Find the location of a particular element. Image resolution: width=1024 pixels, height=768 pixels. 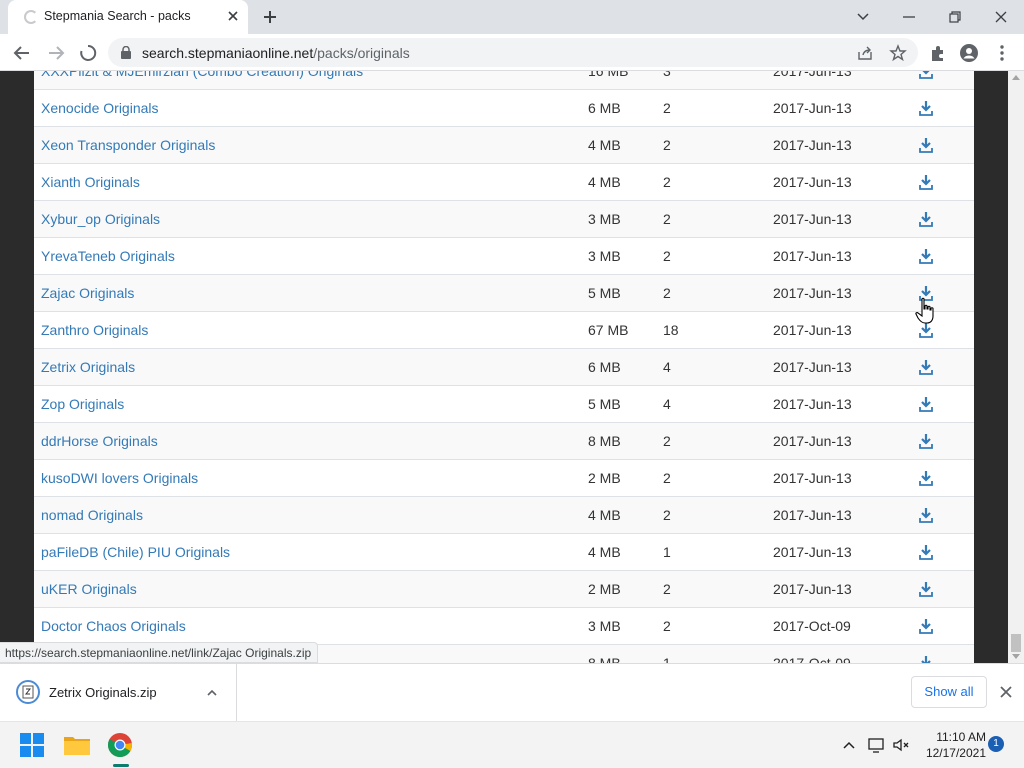

pack-name-link: paFileDB (Chile) PIU Originals is located at coordinates (135, 552).